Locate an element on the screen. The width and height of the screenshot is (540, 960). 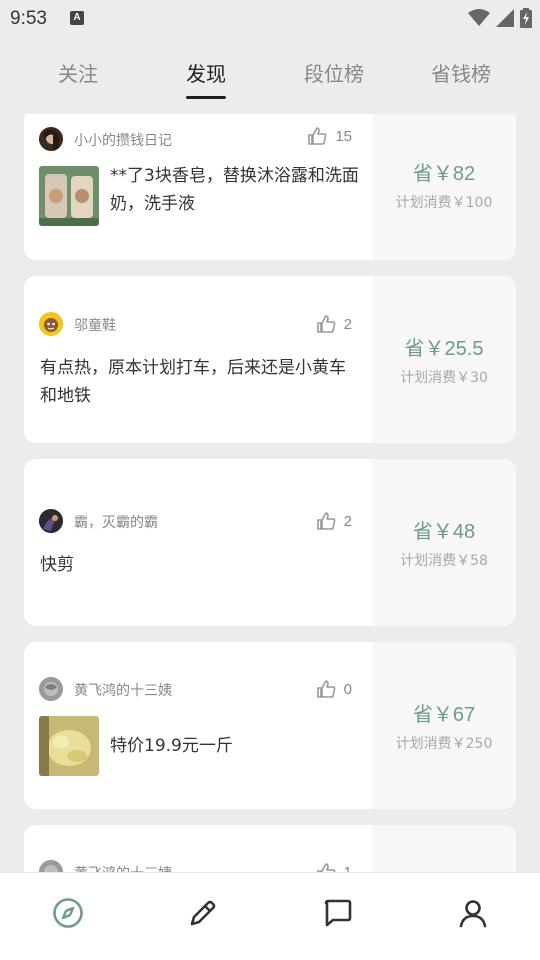
battery-icon is located at coordinates (526, 18).